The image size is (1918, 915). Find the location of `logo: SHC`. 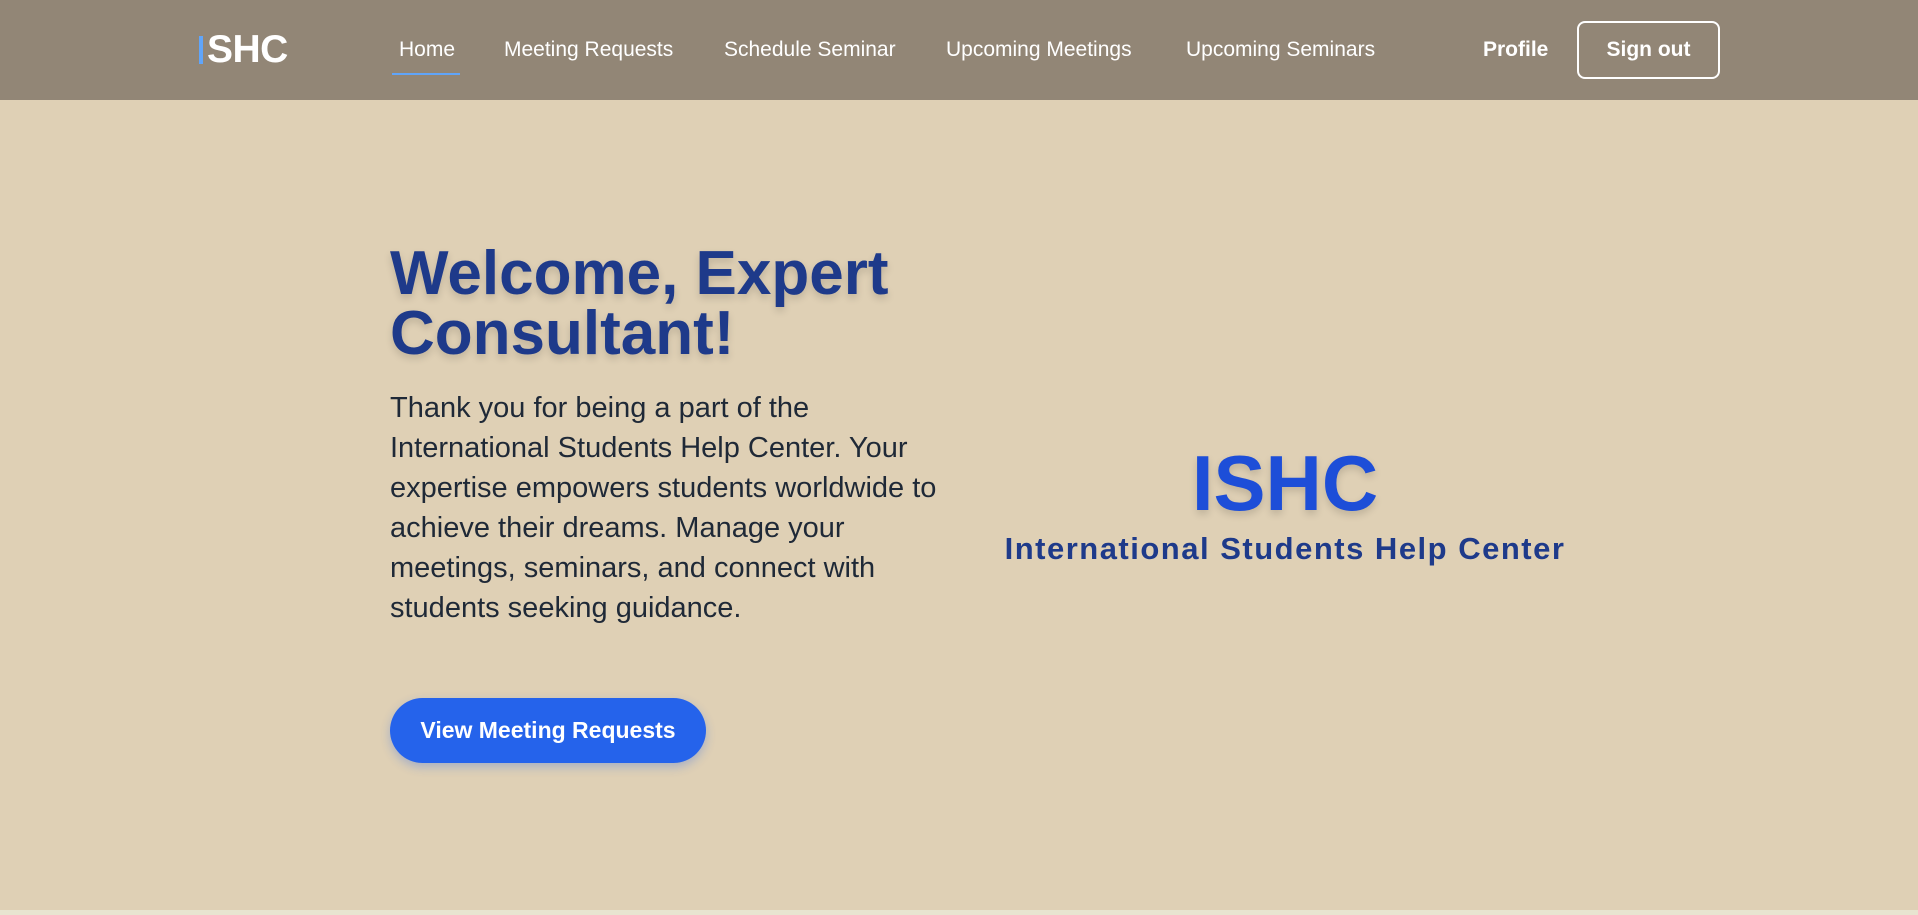

logo: SHC is located at coordinates (243, 50).